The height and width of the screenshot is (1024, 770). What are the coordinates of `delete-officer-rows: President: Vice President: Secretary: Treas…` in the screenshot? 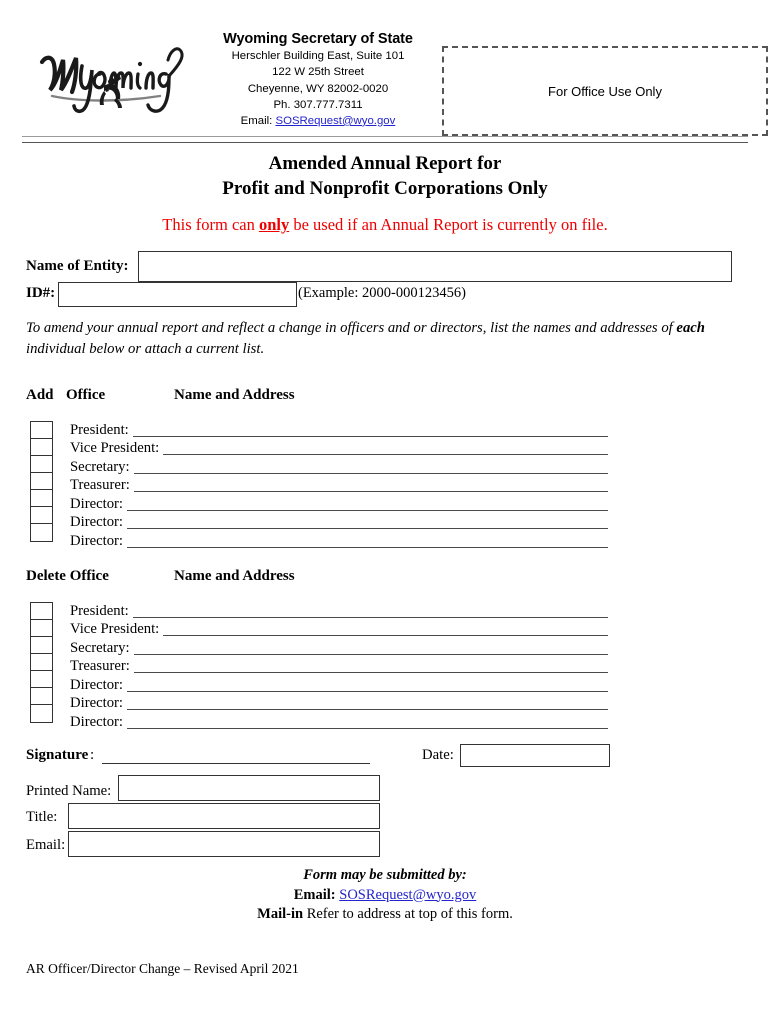 It's located at (339, 667).